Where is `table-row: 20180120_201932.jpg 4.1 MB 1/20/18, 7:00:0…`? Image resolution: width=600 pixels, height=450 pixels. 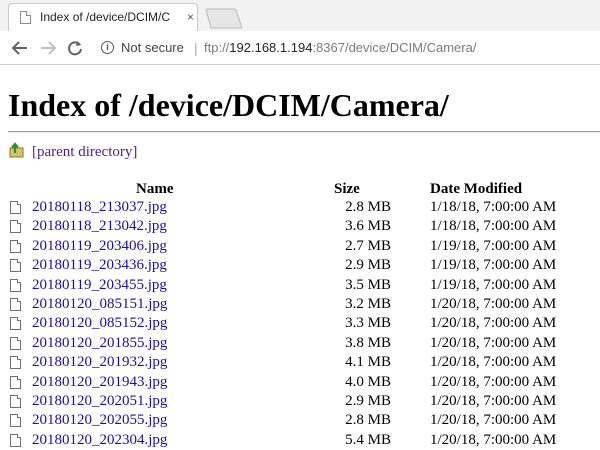 table-row: 20180120_201932.jpg 4.1 MB 1/20/18, 7:00:0… is located at coordinates (300, 362).